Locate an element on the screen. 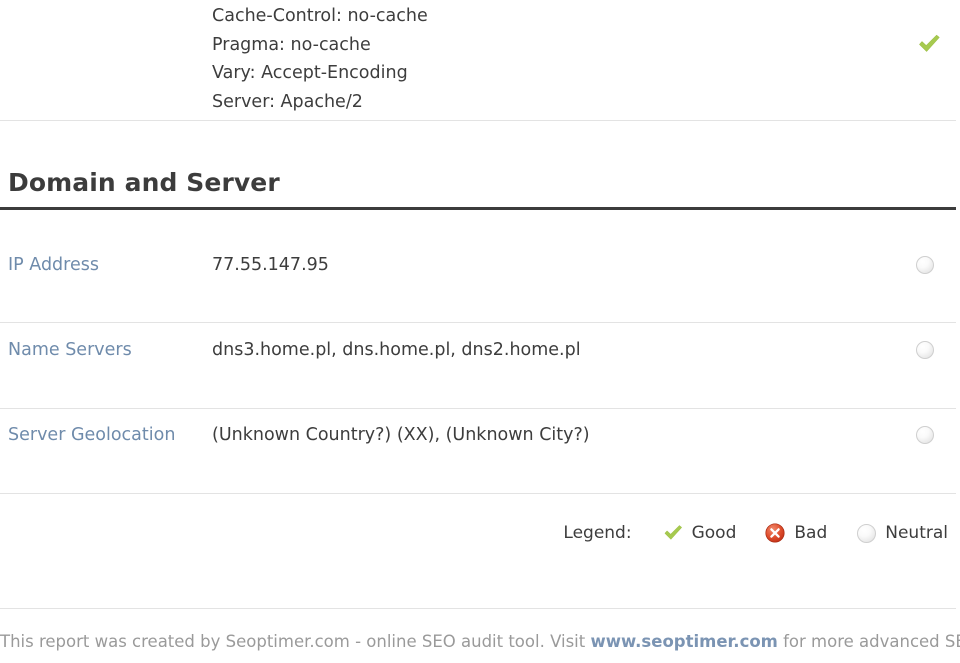  legend: Legend: Good Bad Neutral is located at coordinates (474, 533).